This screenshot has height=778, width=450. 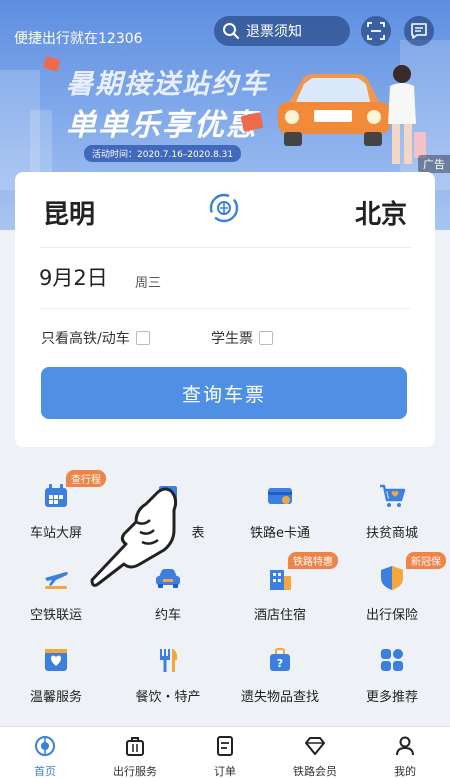 I want to click on departure-weekday: 周三, so click(x=148, y=283).